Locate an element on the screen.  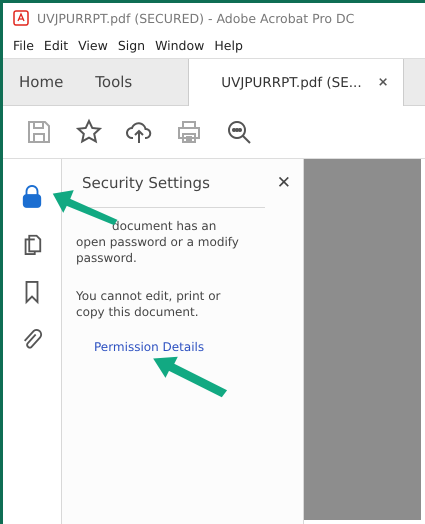
tab: UVJPURRPT.pdf (SE... × is located at coordinates (296, 82).